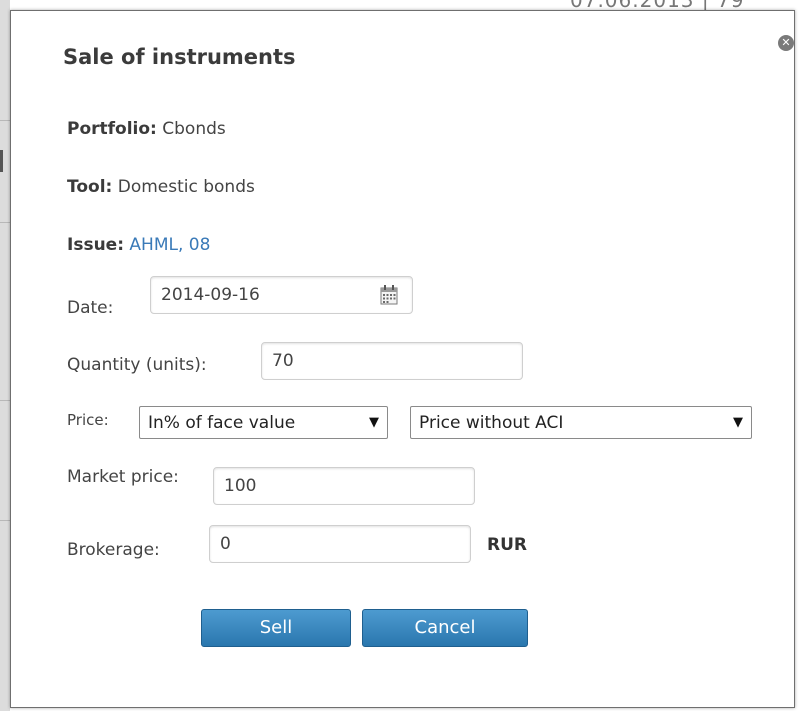  I want to click on brokerage-input: 0, so click(340, 544).